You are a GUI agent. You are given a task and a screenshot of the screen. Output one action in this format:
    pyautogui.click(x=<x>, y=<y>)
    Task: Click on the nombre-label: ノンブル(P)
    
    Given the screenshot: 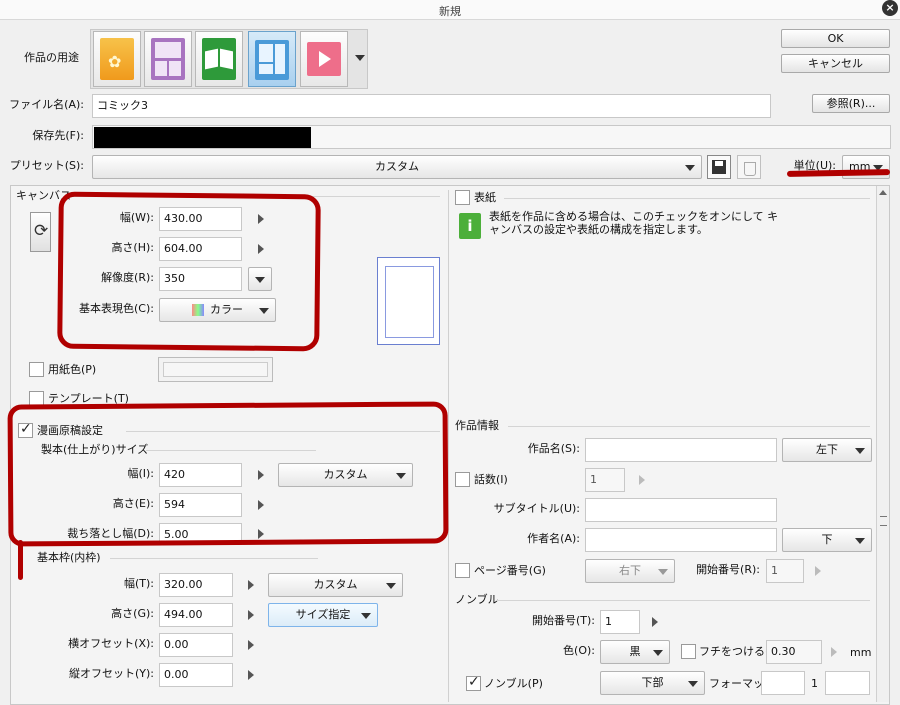 What is the action you would take?
    pyautogui.click(x=513, y=683)
    